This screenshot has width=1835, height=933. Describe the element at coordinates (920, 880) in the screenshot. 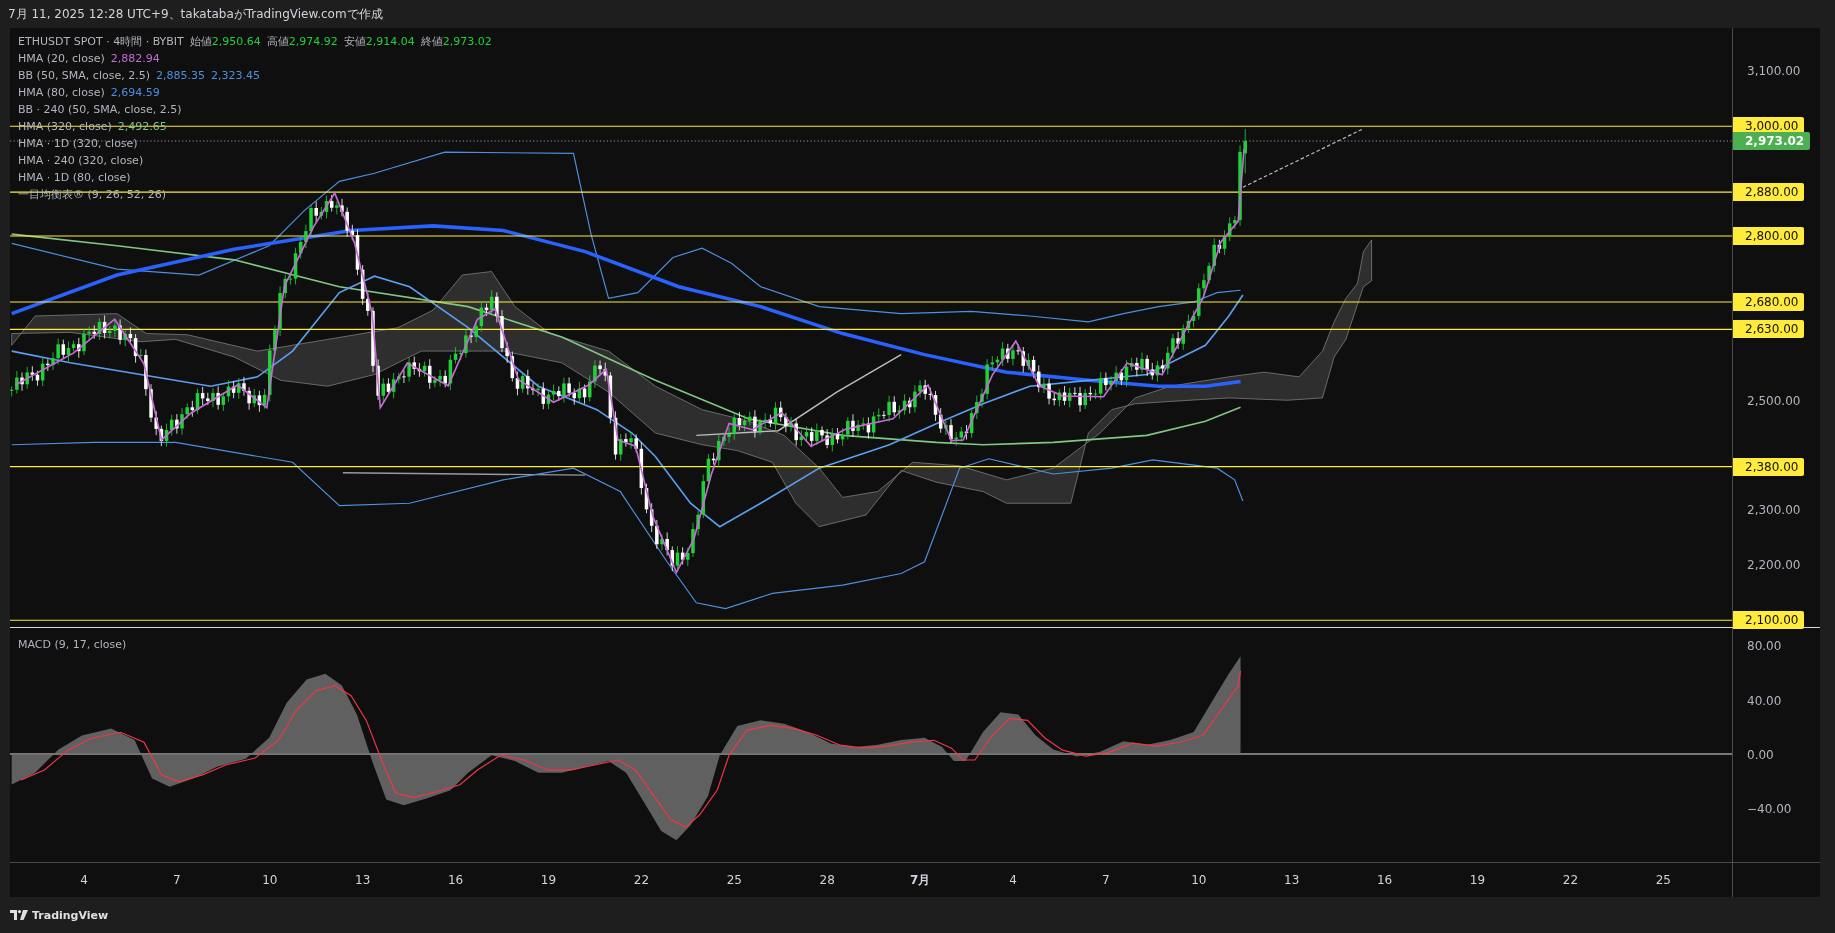

I see `date-label: 7月` at that location.